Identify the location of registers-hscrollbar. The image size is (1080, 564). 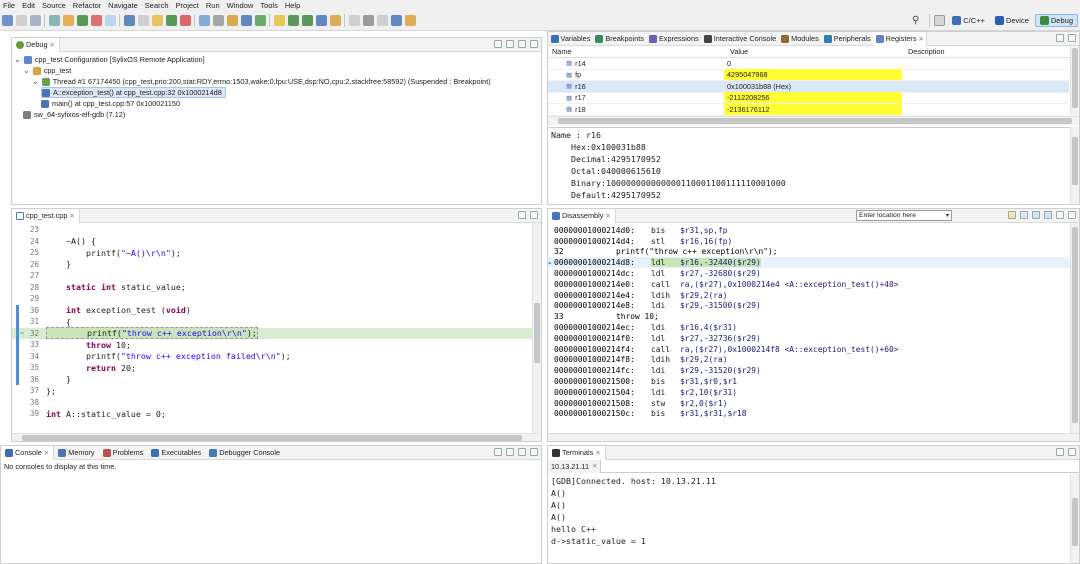
(813, 120).